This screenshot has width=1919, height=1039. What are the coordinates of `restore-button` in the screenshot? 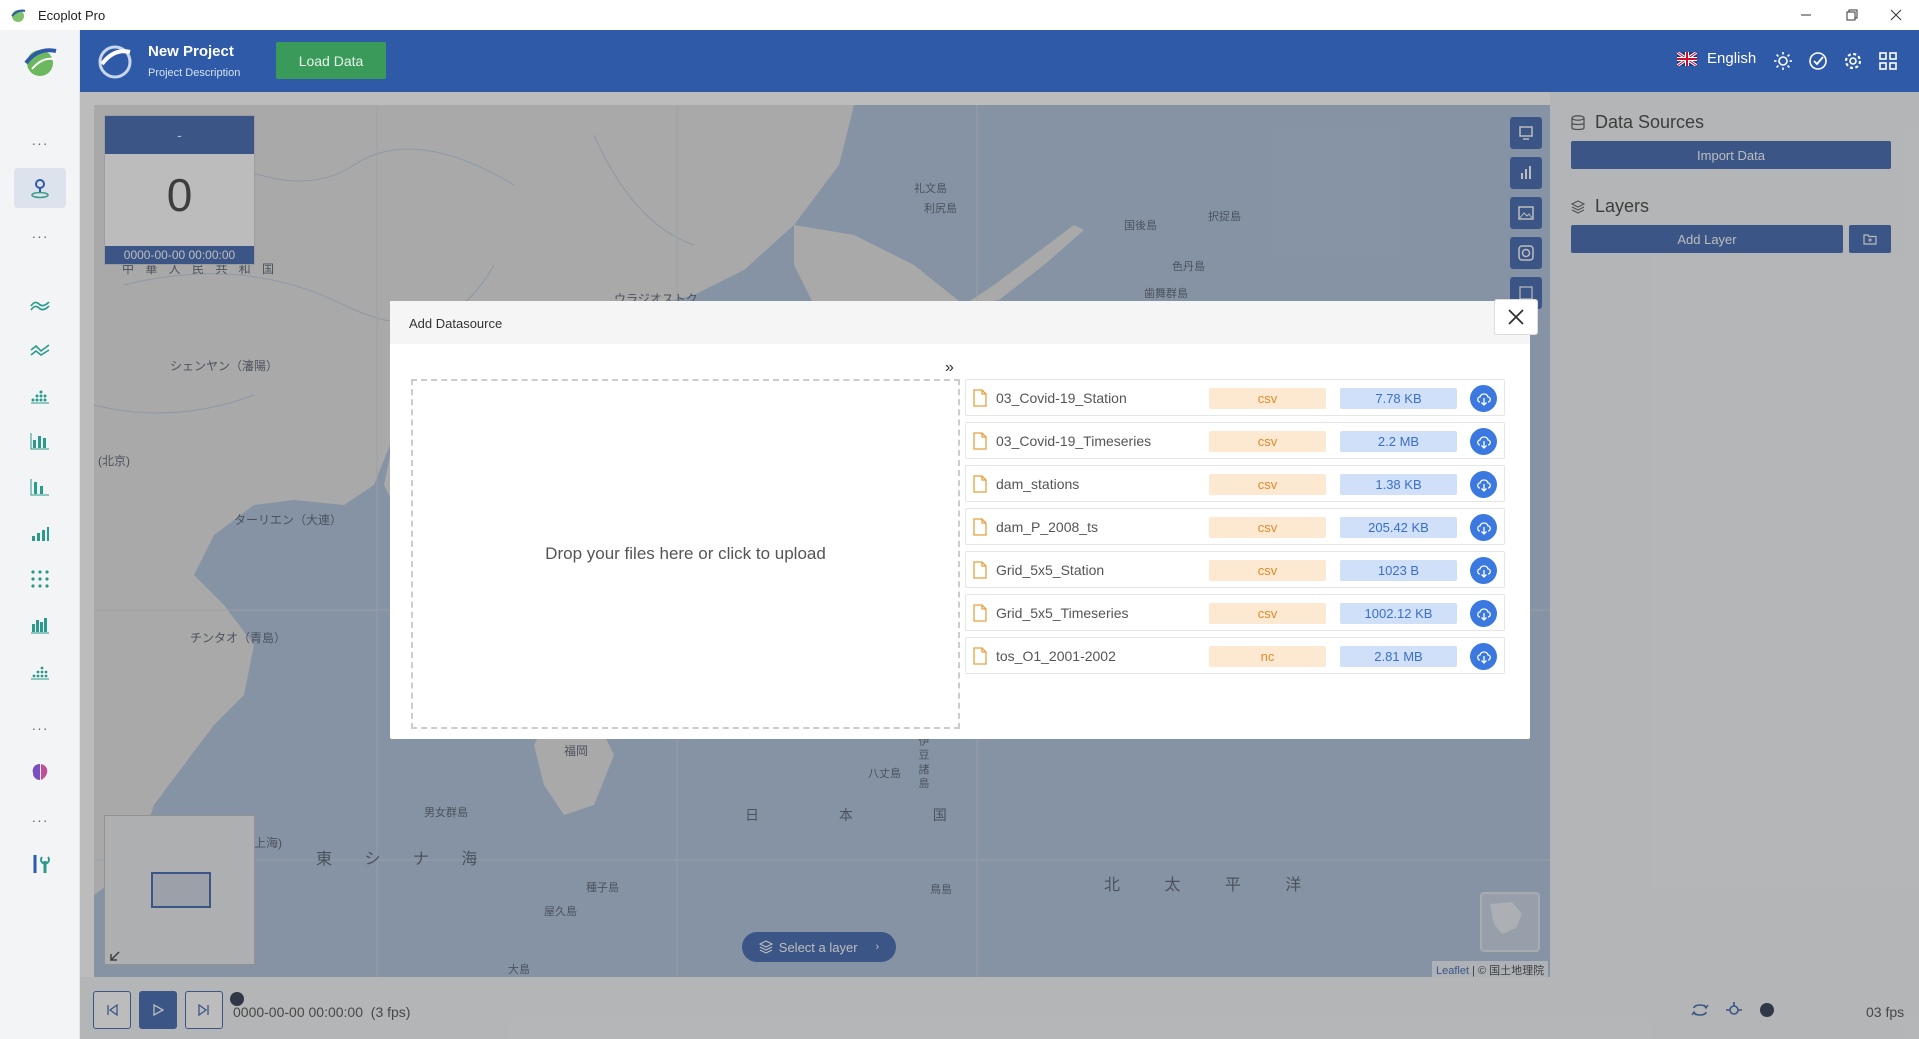 It's located at (1852, 15).